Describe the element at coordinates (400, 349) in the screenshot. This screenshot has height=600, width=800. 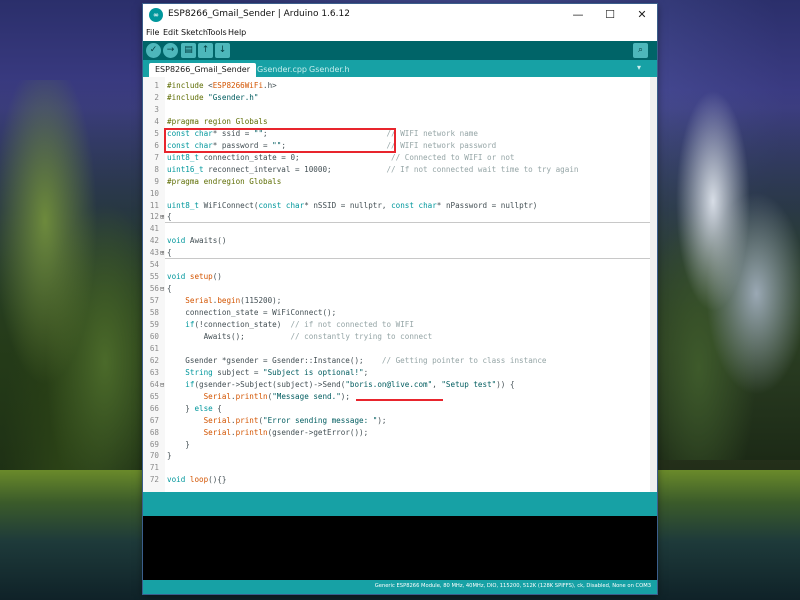
I see `code-line: 61` at that location.